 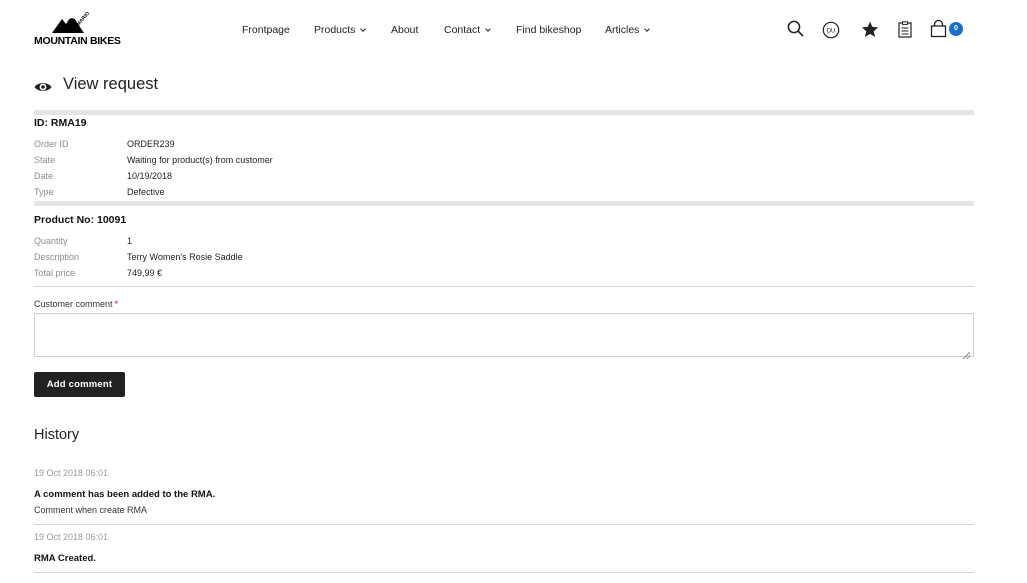 What do you see at coordinates (628, 30) in the screenshot?
I see `nav-item-articles: Articles` at bounding box center [628, 30].